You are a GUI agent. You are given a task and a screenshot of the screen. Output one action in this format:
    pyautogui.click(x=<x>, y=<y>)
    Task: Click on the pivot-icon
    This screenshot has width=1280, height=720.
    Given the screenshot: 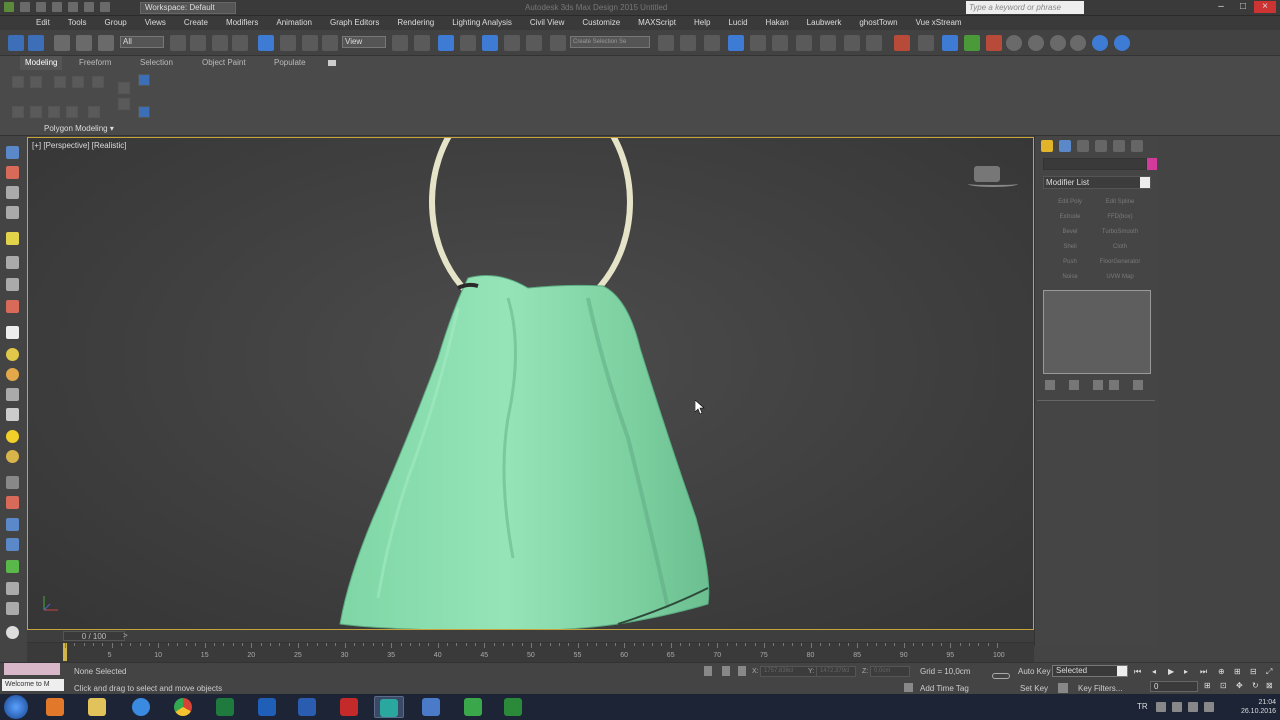 What is the action you would take?
    pyautogui.click(x=400, y=43)
    